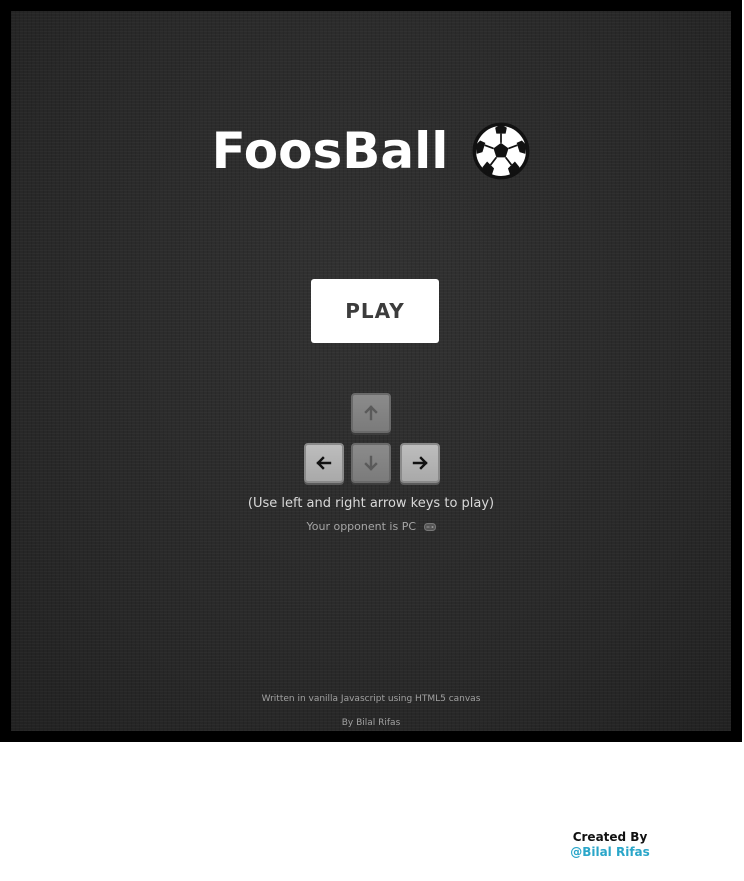 The image size is (744, 881). I want to click on arrow-up-key, so click(371, 413).